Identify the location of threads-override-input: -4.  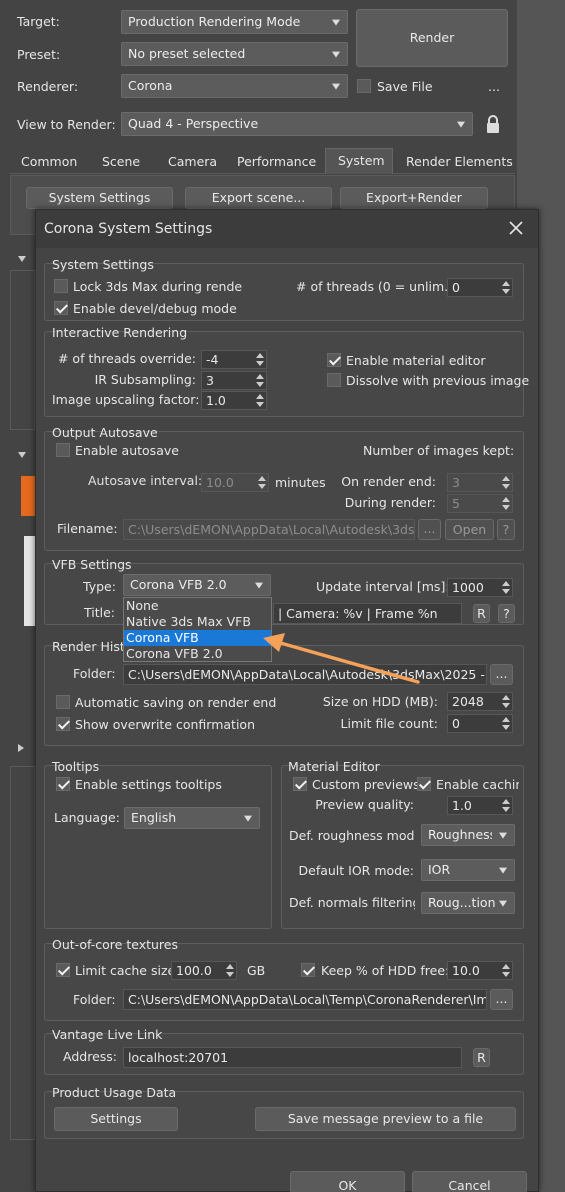
(234, 359).